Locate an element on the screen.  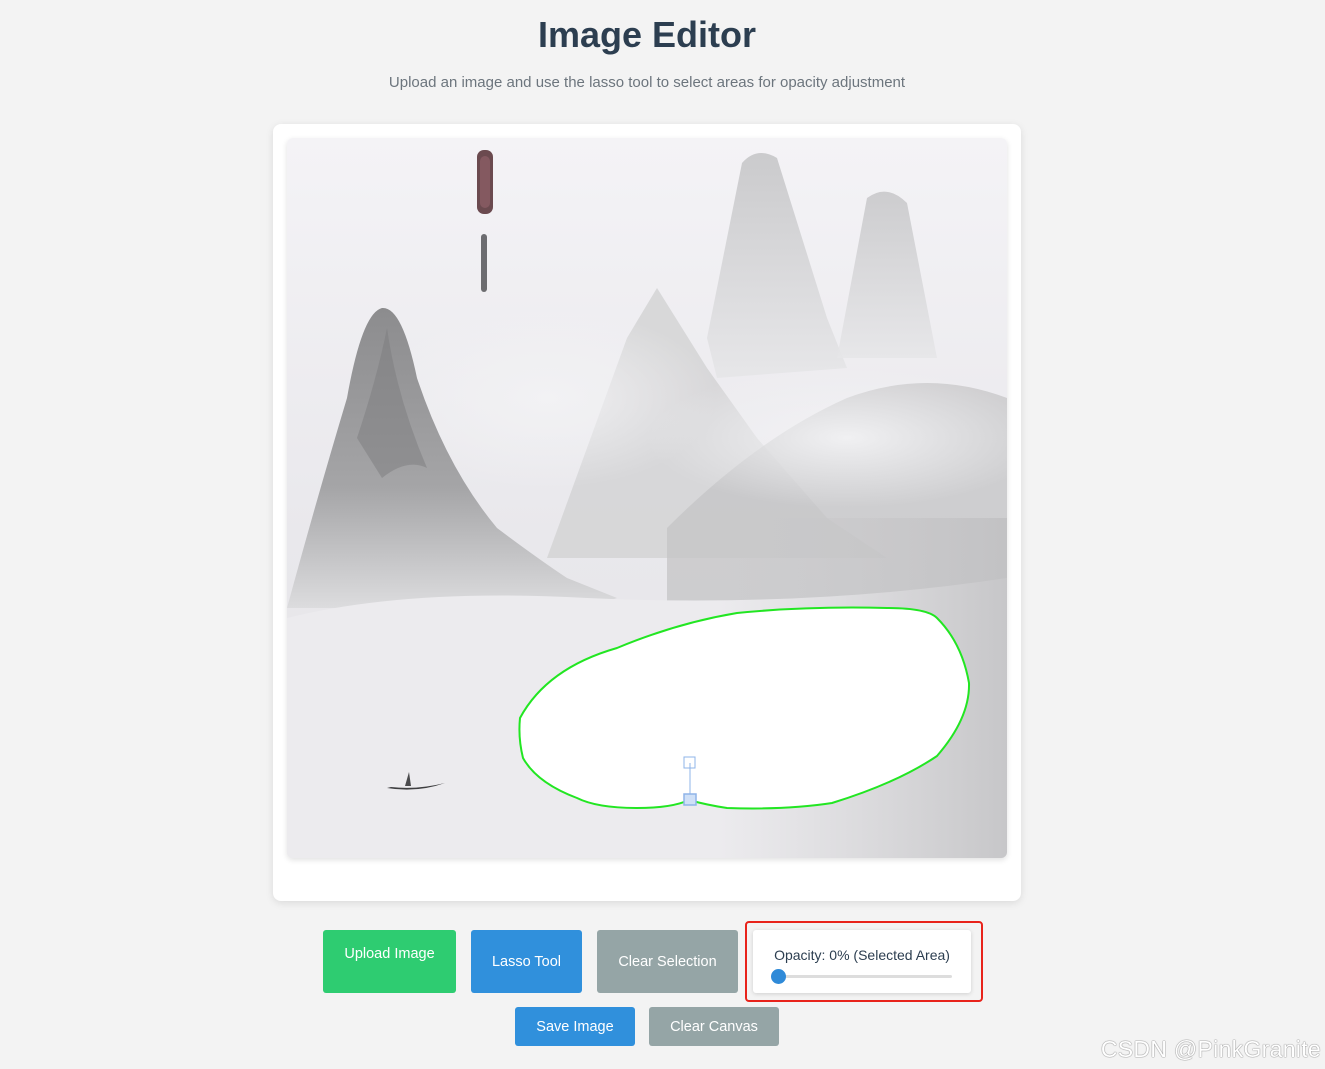
clear-selection-button: Clear Selection is located at coordinates (667, 961).